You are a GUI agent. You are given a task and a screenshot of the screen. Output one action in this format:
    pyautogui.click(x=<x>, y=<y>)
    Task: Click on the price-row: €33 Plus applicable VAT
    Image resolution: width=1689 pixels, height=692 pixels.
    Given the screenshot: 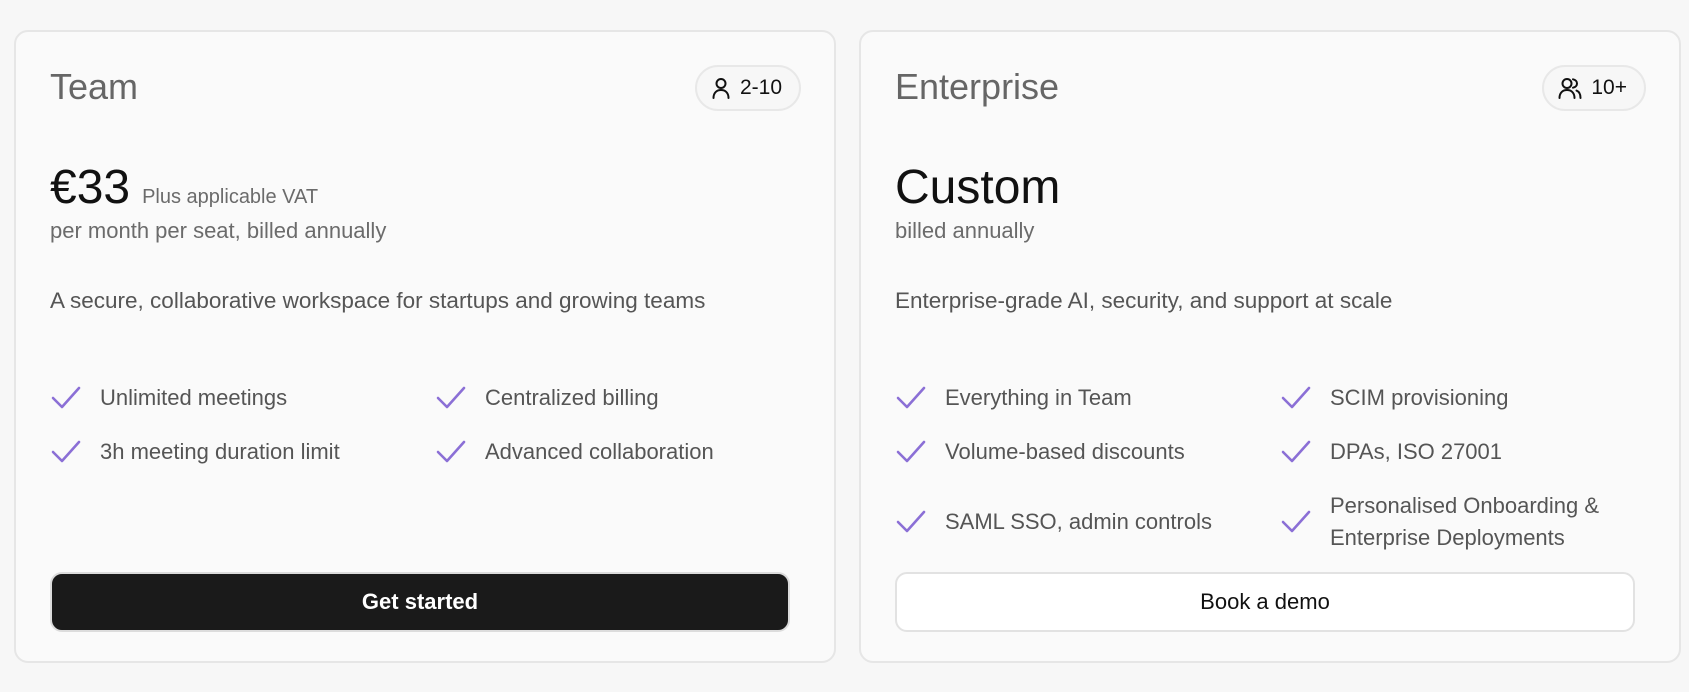 What is the action you would take?
    pyautogui.click(x=184, y=187)
    